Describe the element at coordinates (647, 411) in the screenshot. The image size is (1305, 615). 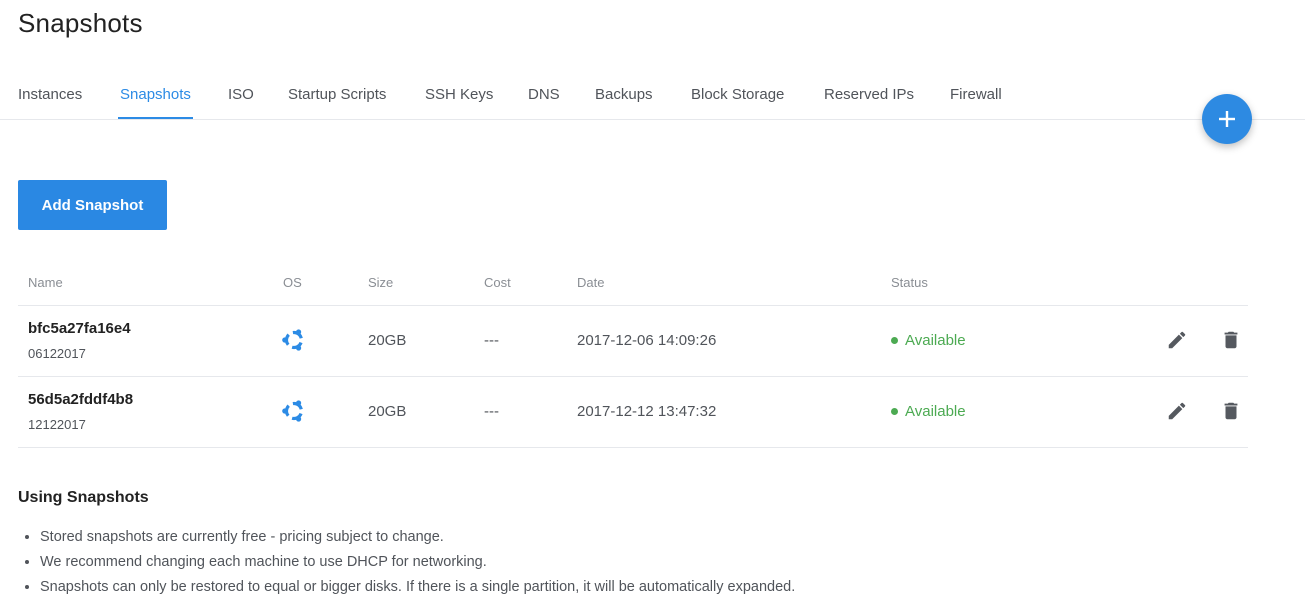
I see `snapshot-date: 2017-12-12 13:47:32` at that location.